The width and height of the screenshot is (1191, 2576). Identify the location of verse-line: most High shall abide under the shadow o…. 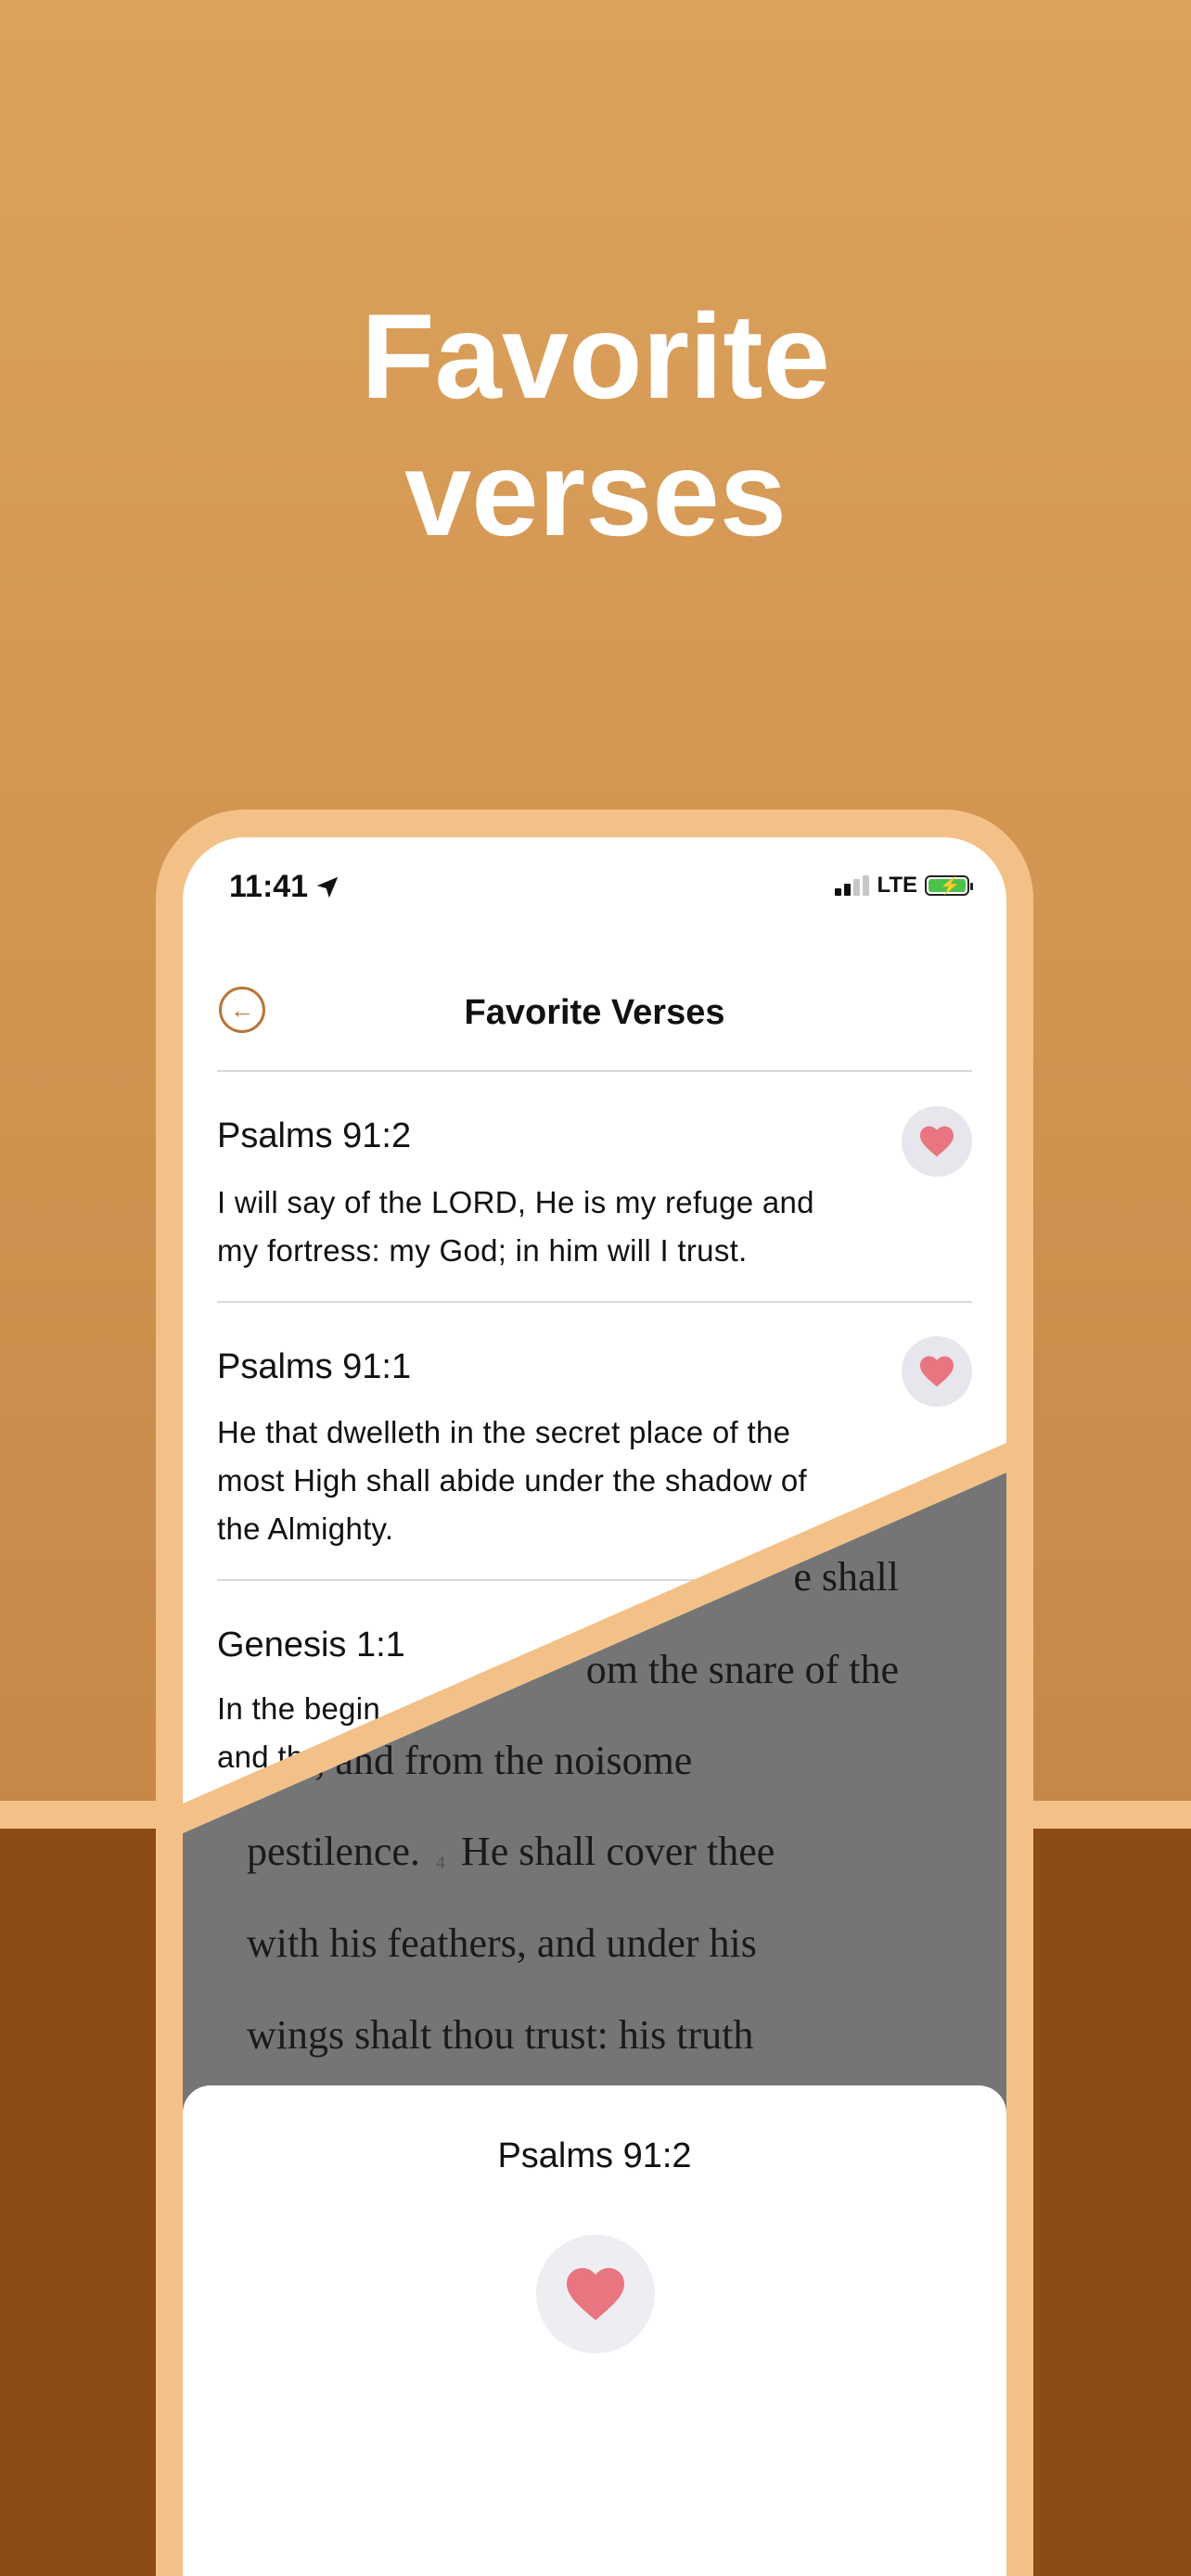
(512, 1480).